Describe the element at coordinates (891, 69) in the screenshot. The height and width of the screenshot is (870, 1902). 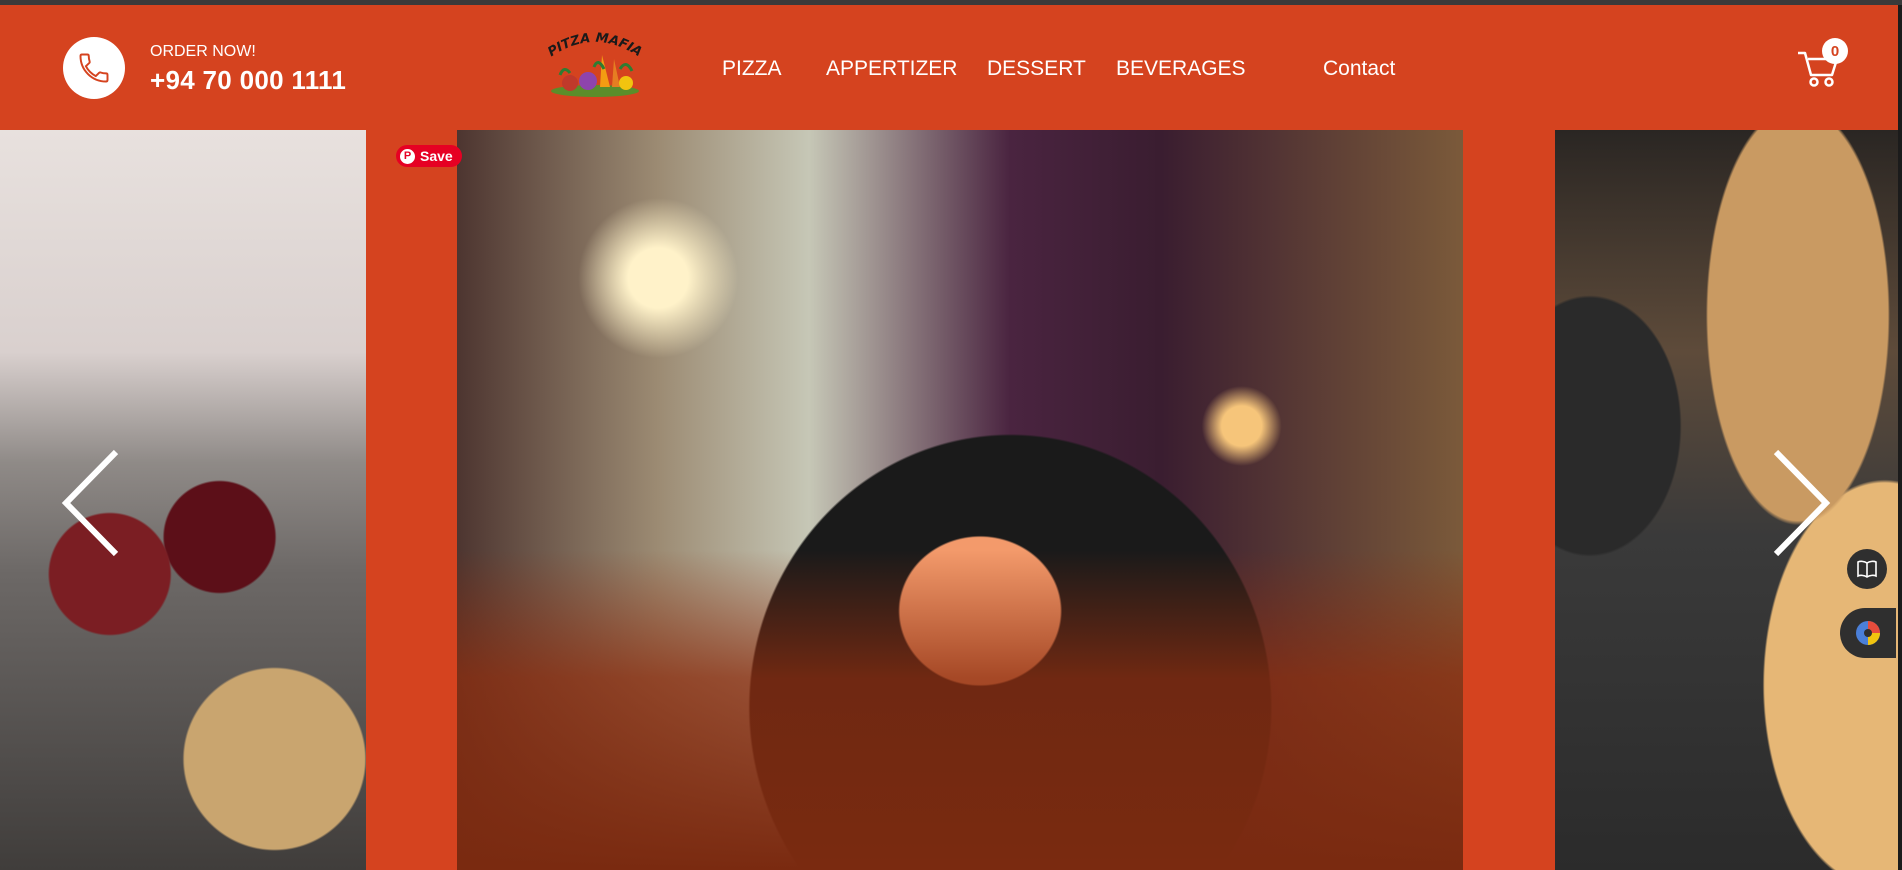
I see `nav-item-appertizer: APPERTIZER` at that location.